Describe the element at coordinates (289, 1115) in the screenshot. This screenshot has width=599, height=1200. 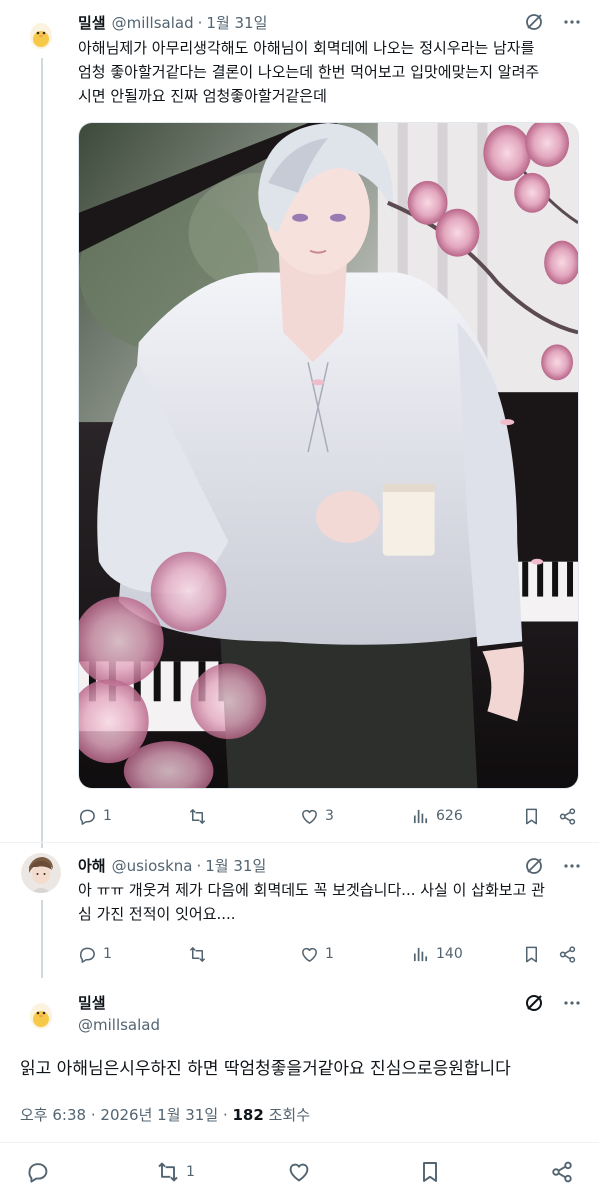
I see `views-label: 조회수` at that location.